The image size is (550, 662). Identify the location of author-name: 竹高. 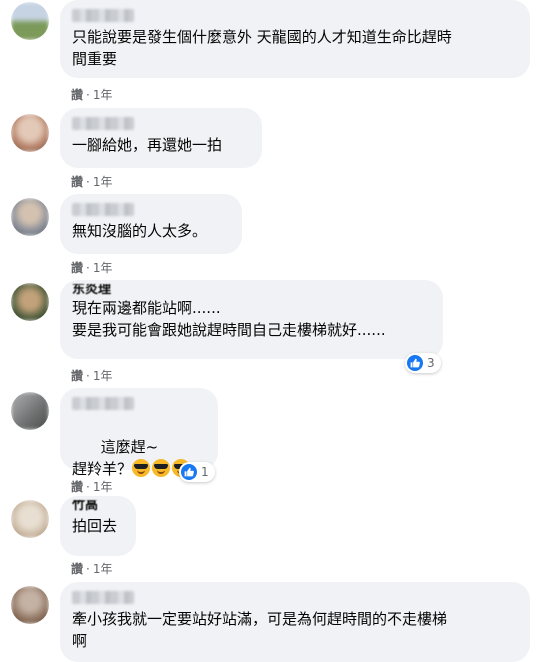
(98, 507).